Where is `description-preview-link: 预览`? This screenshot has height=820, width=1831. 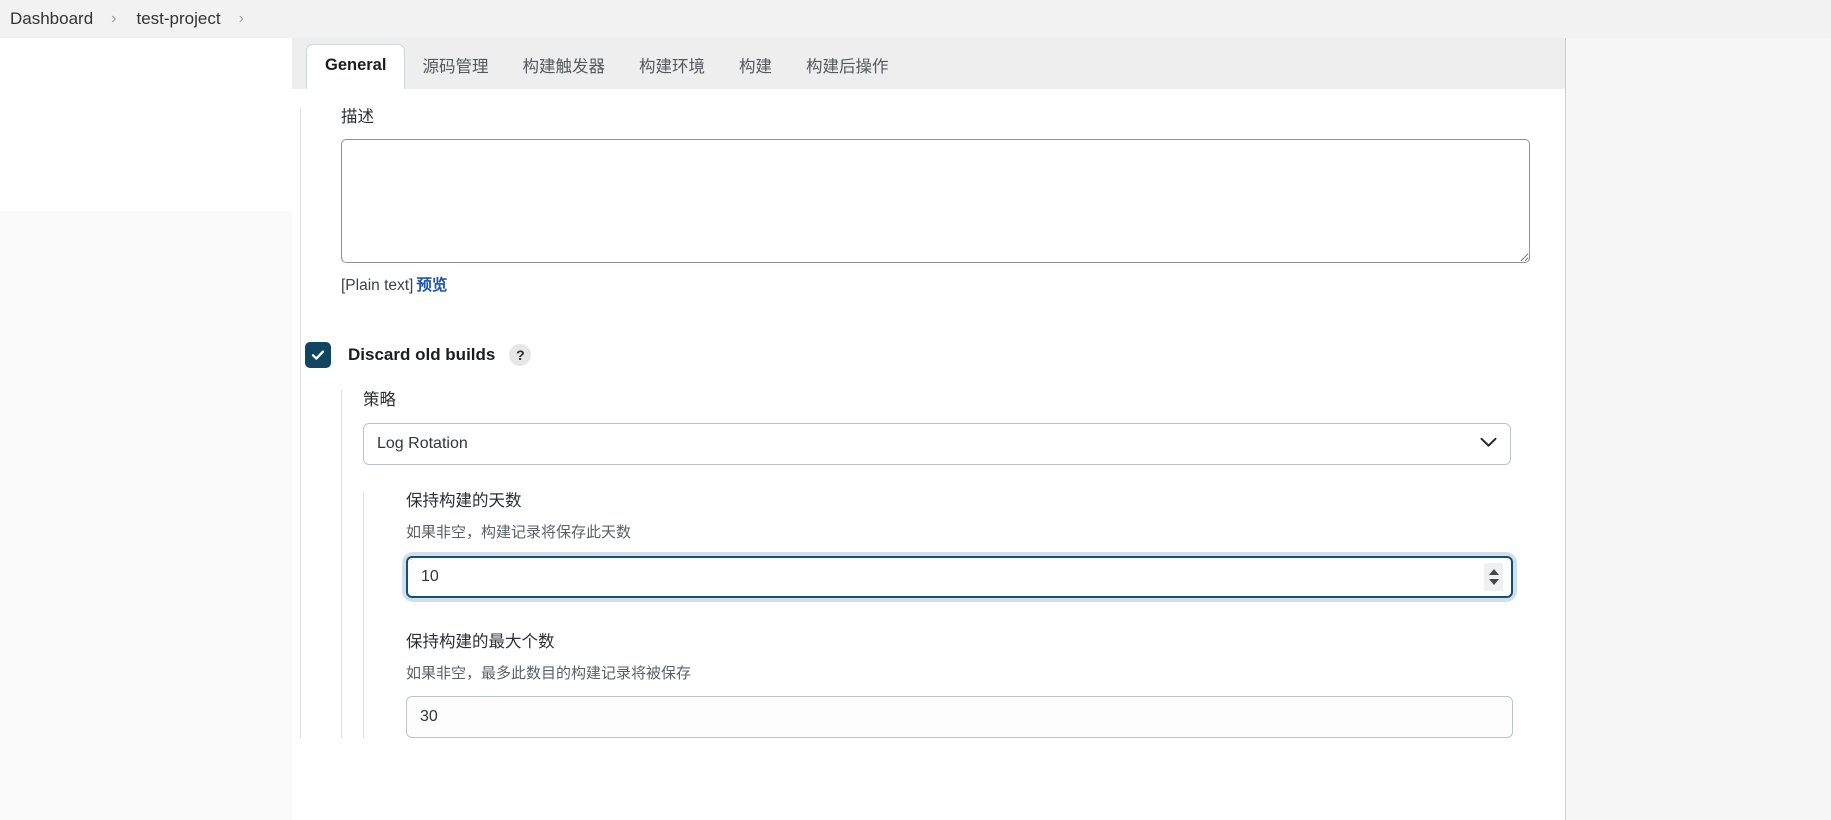 description-preview-link: 预览 is located at coordinates (431, 285).